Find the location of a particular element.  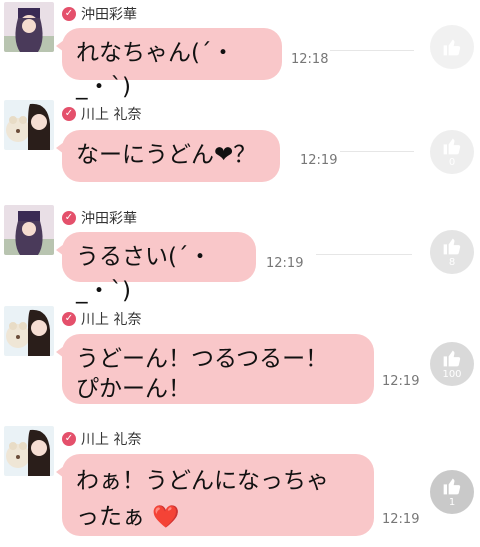

like-button: 100 is located at coordinates (452, 364).